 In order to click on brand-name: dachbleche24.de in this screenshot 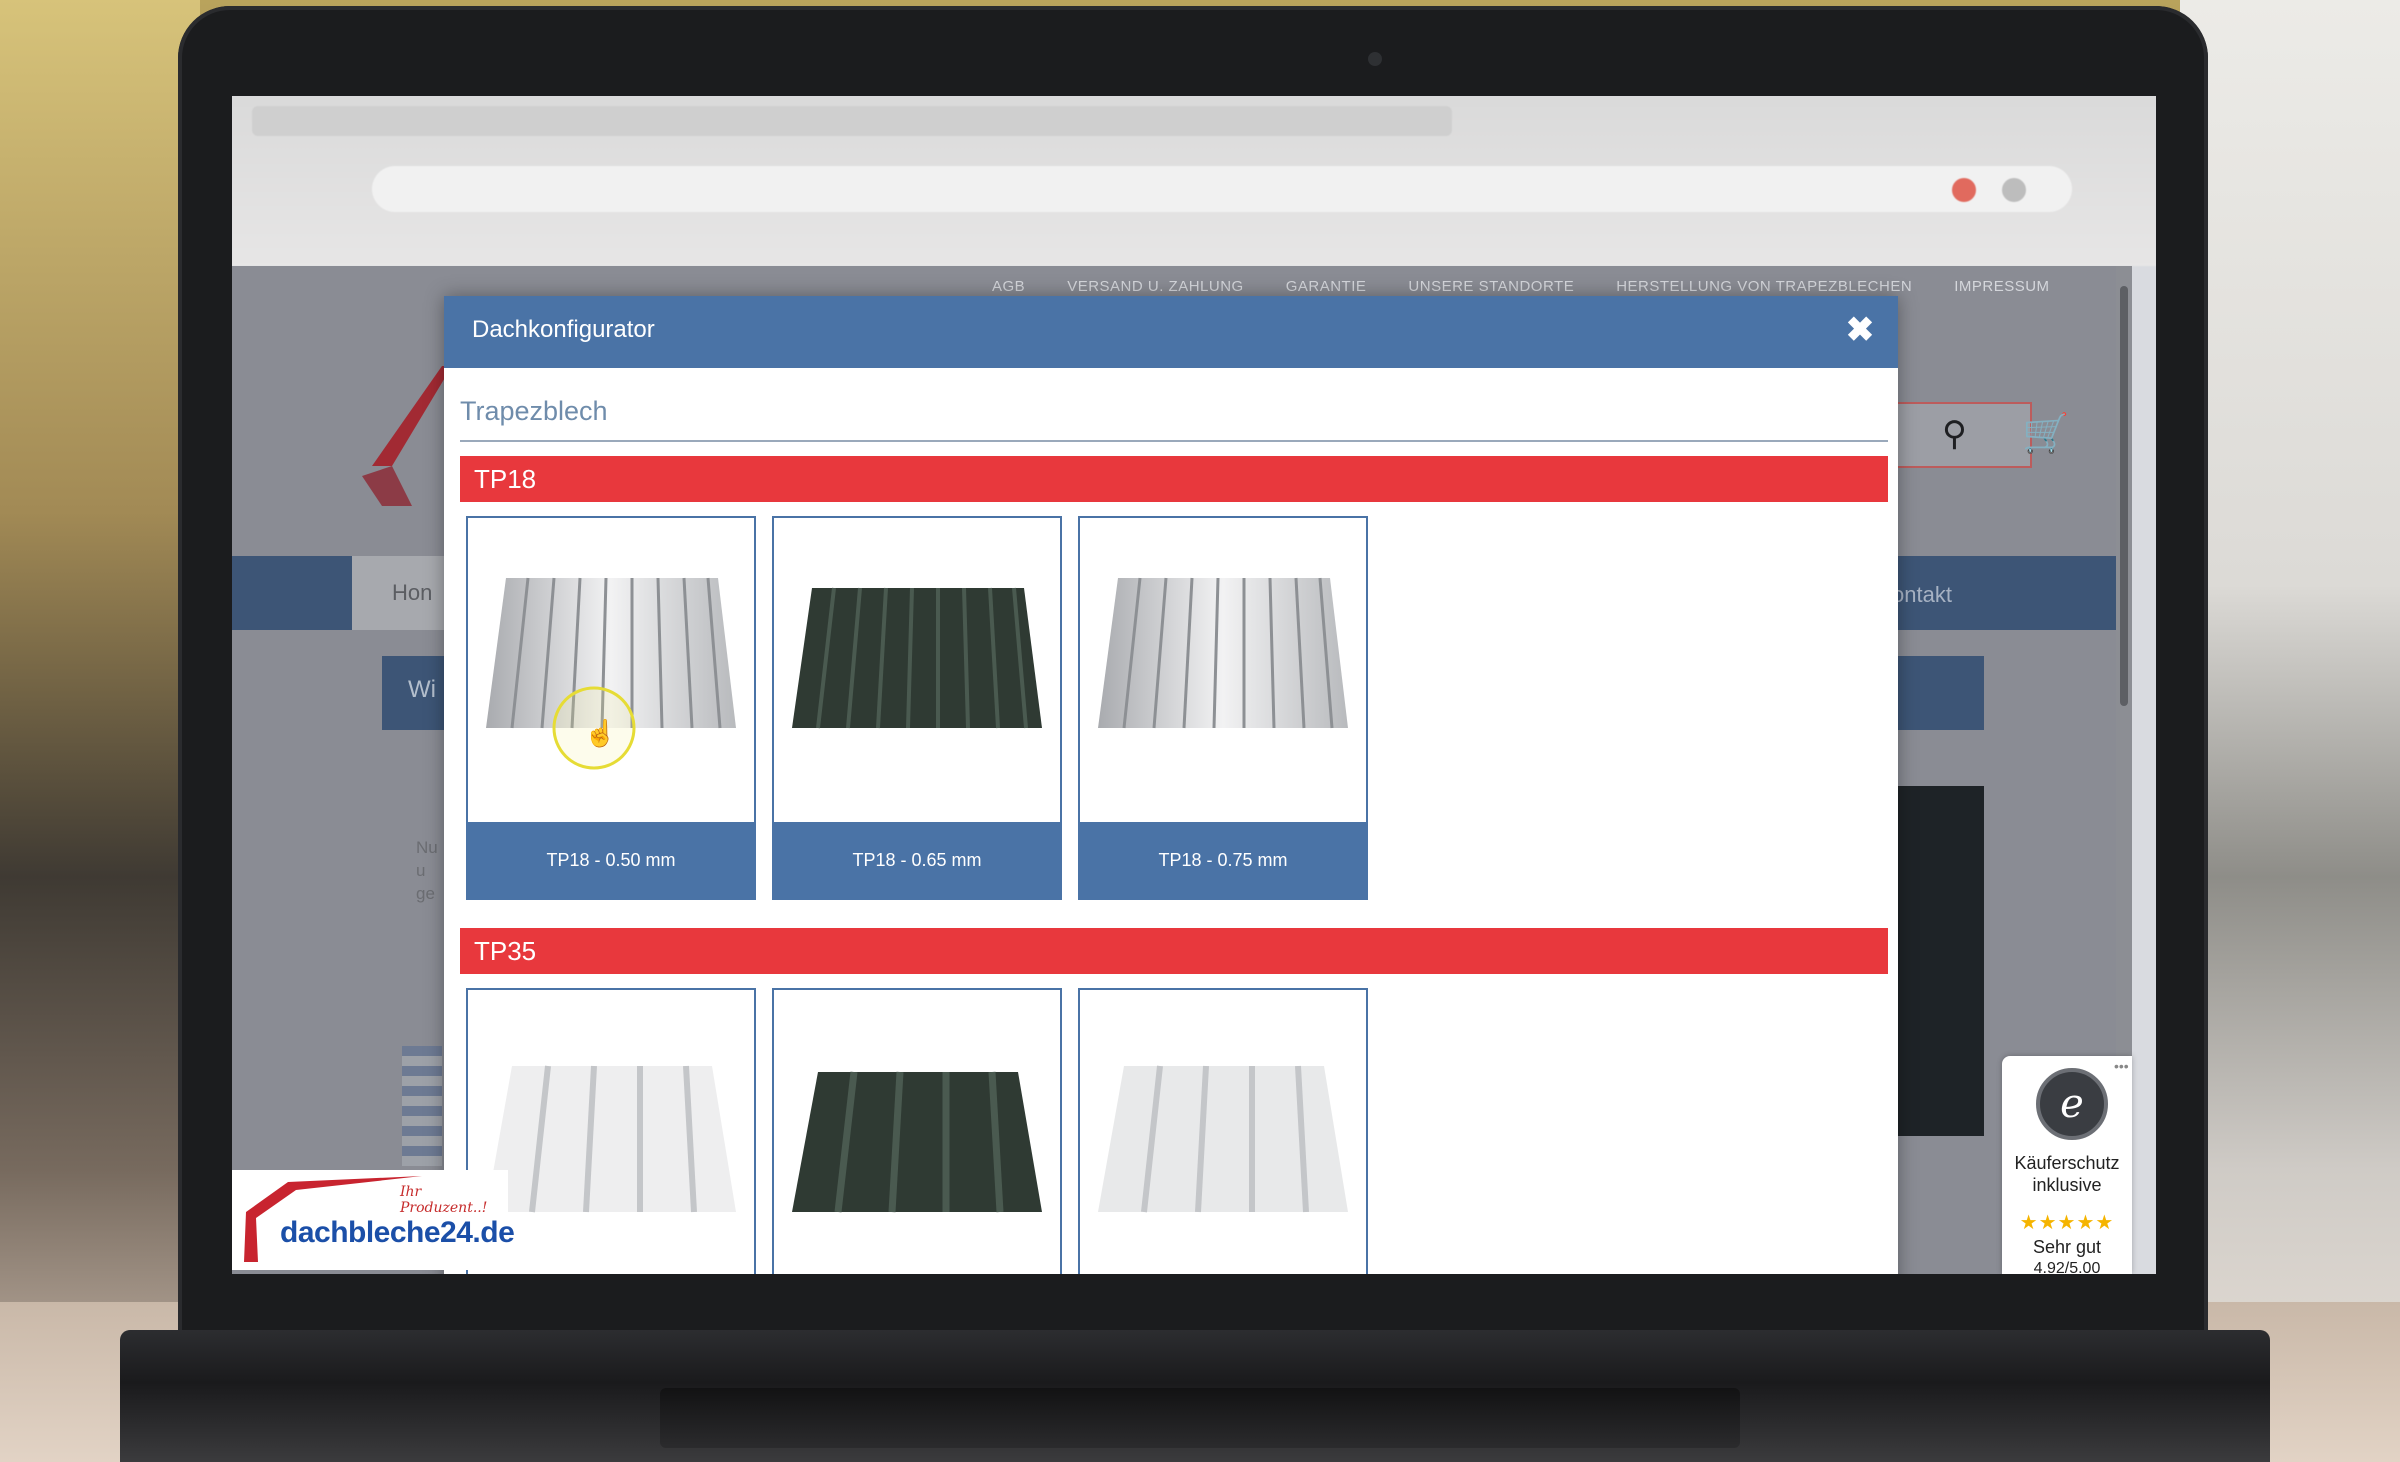, I will do `click(397, 1232)`.